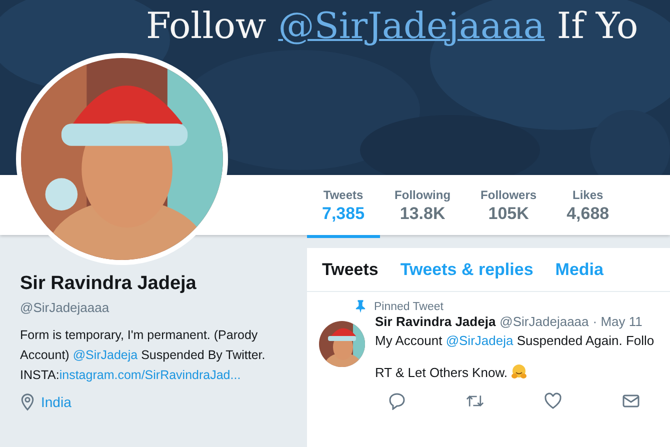 Image resolution: width=670 pixels, height=447 pixels. What do you see at coordinates (617, 321) in the screenshot?
I see `tweet-date: · May 11` at bounding box center [617, 321].